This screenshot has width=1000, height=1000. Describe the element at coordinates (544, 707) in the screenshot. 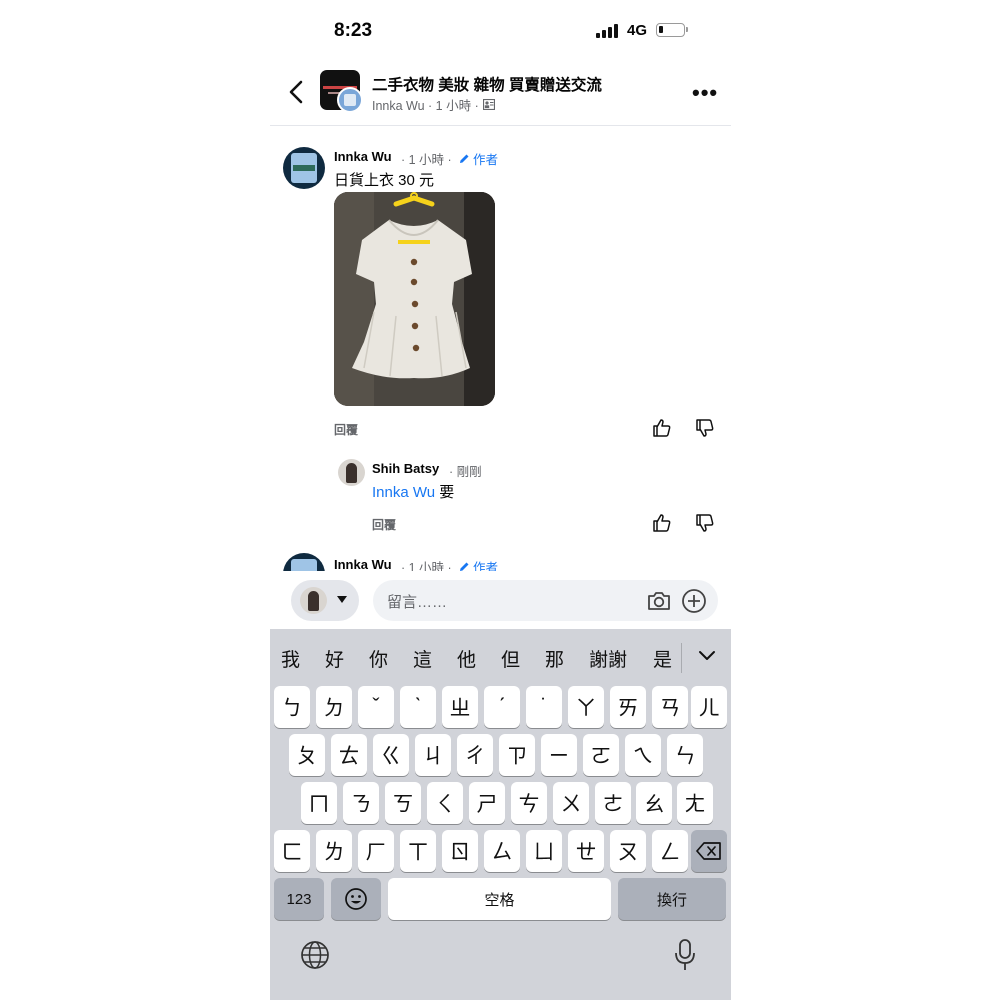

I see `key-zhuyin: ˙` at that location.